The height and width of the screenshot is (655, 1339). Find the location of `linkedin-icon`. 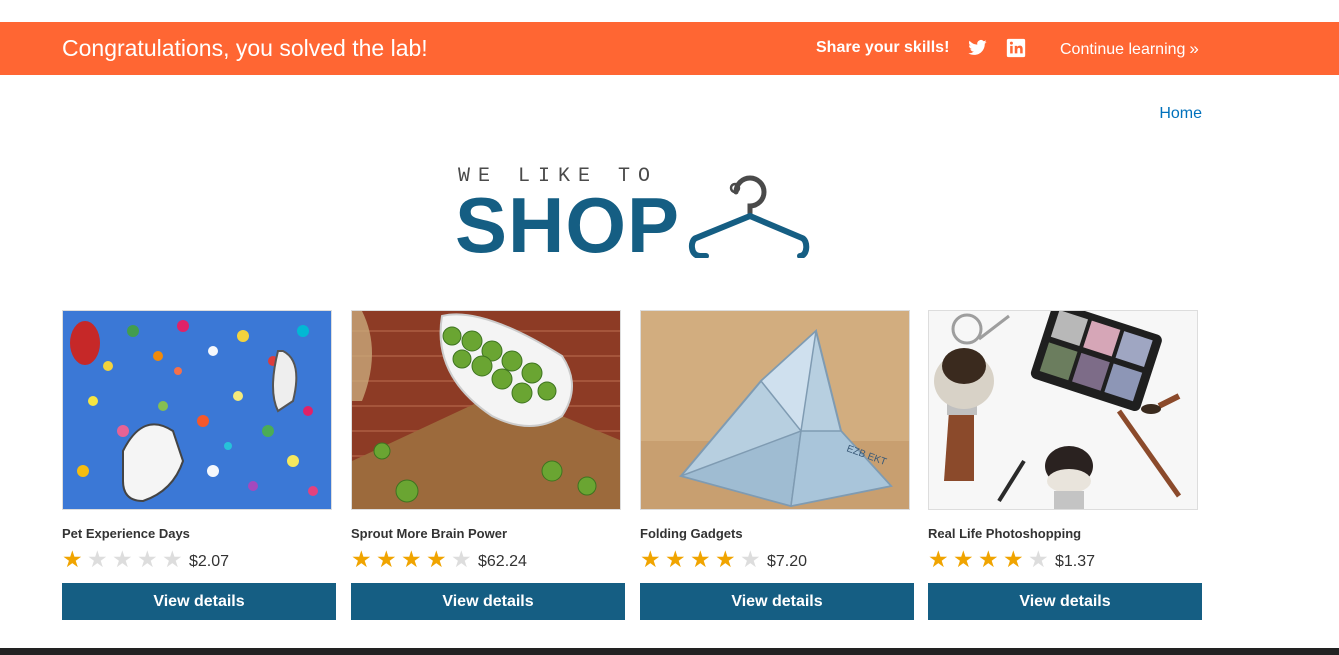

linkedin-icon is located at coordinates (1016, 48).